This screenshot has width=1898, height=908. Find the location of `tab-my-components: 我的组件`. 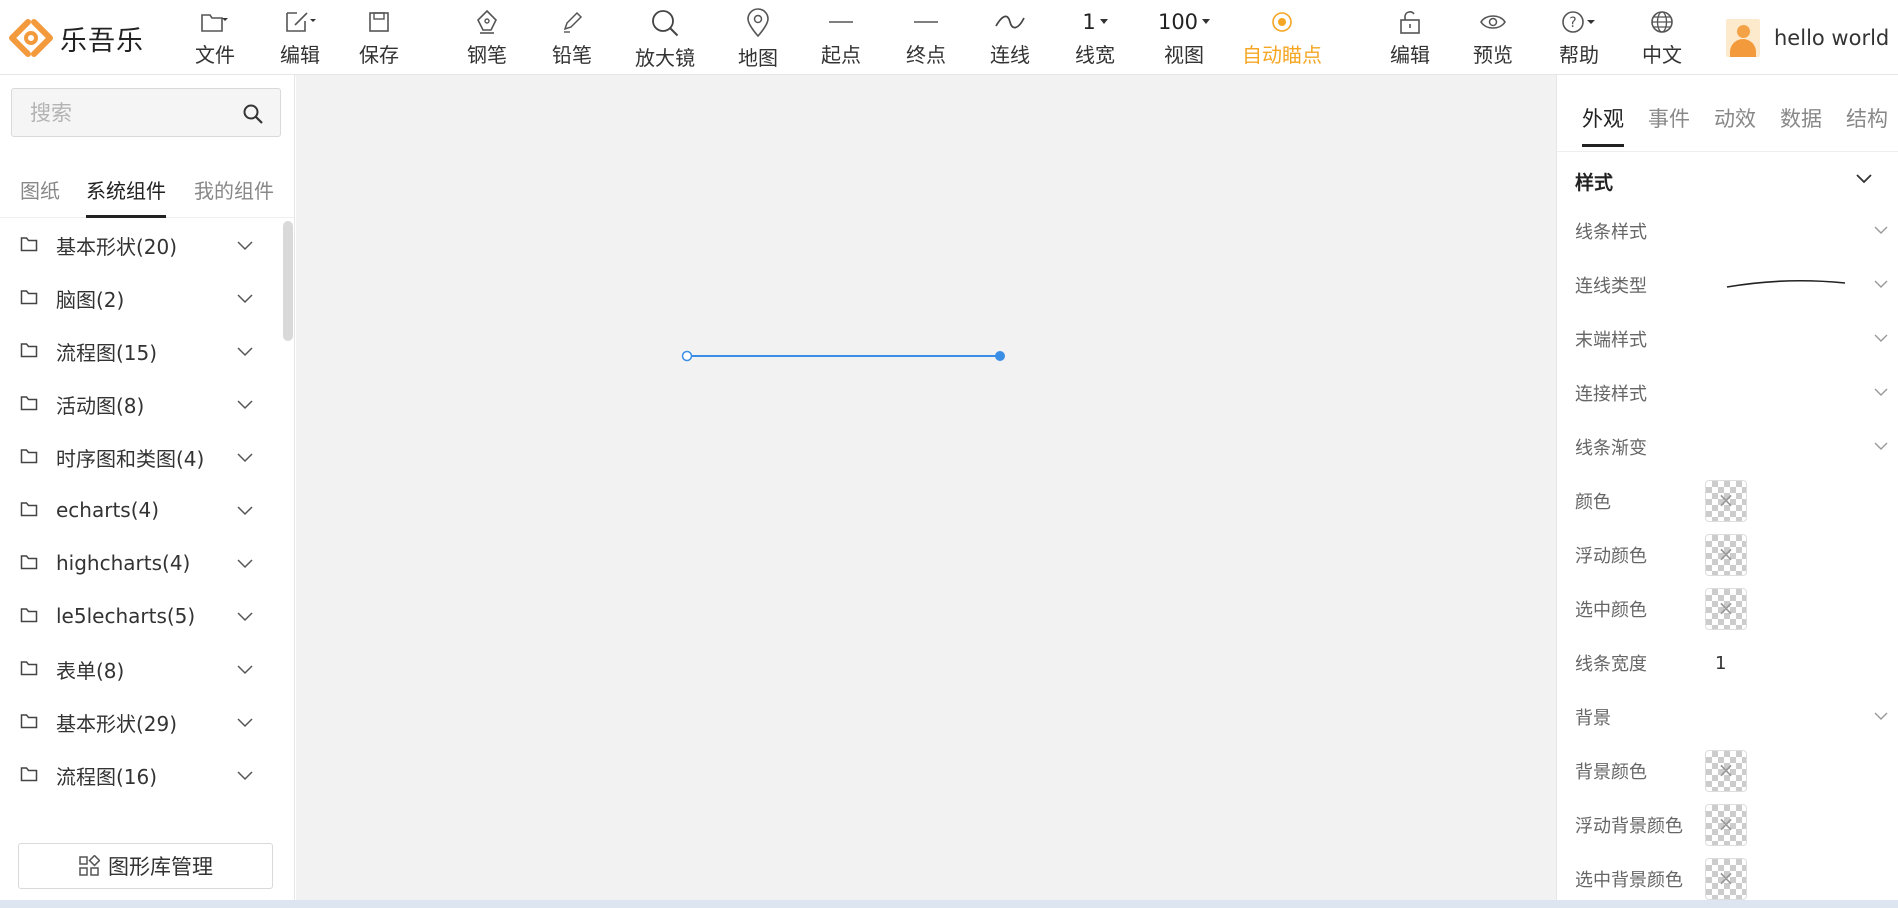

tab-my-components: 我的组件 is located at coordinates (234, 195).